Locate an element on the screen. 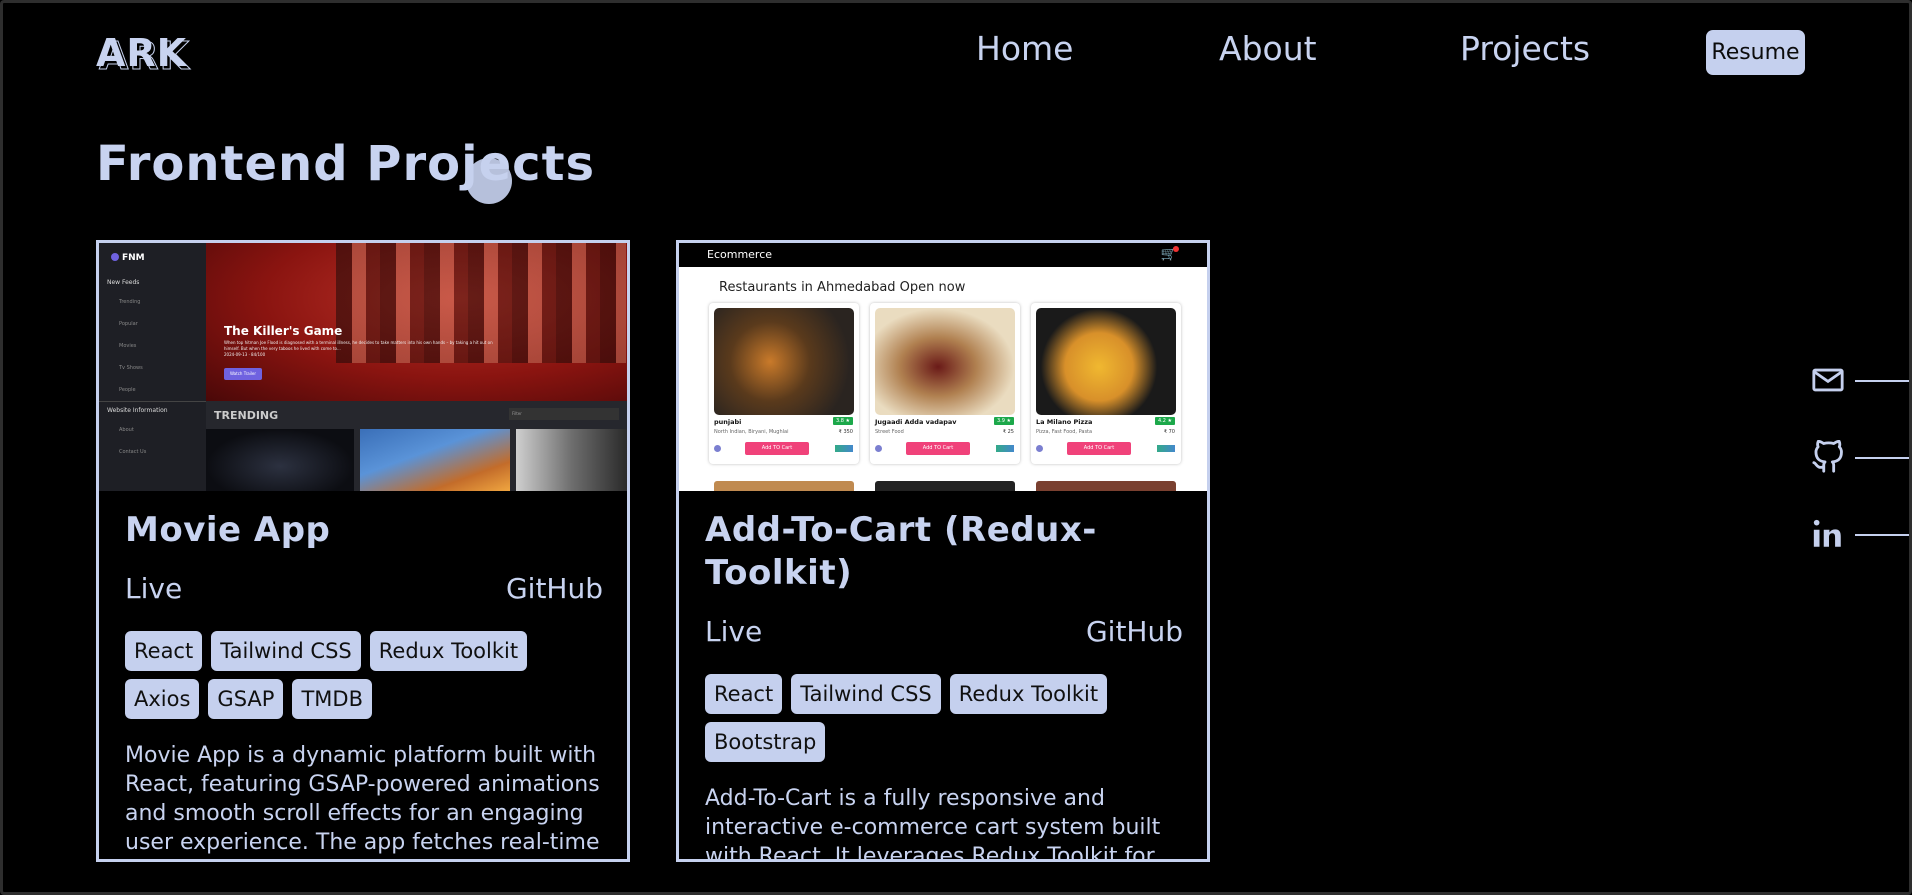  github-link-social is located at coordinates (1860, 457).